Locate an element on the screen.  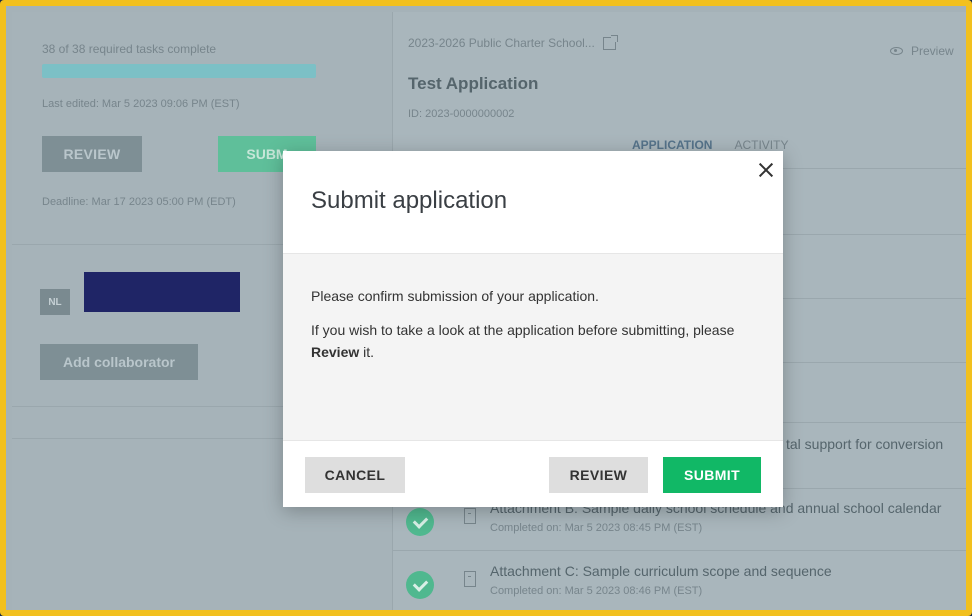
list-item-title: tal support for conversion is located at coordinates (865, 444).